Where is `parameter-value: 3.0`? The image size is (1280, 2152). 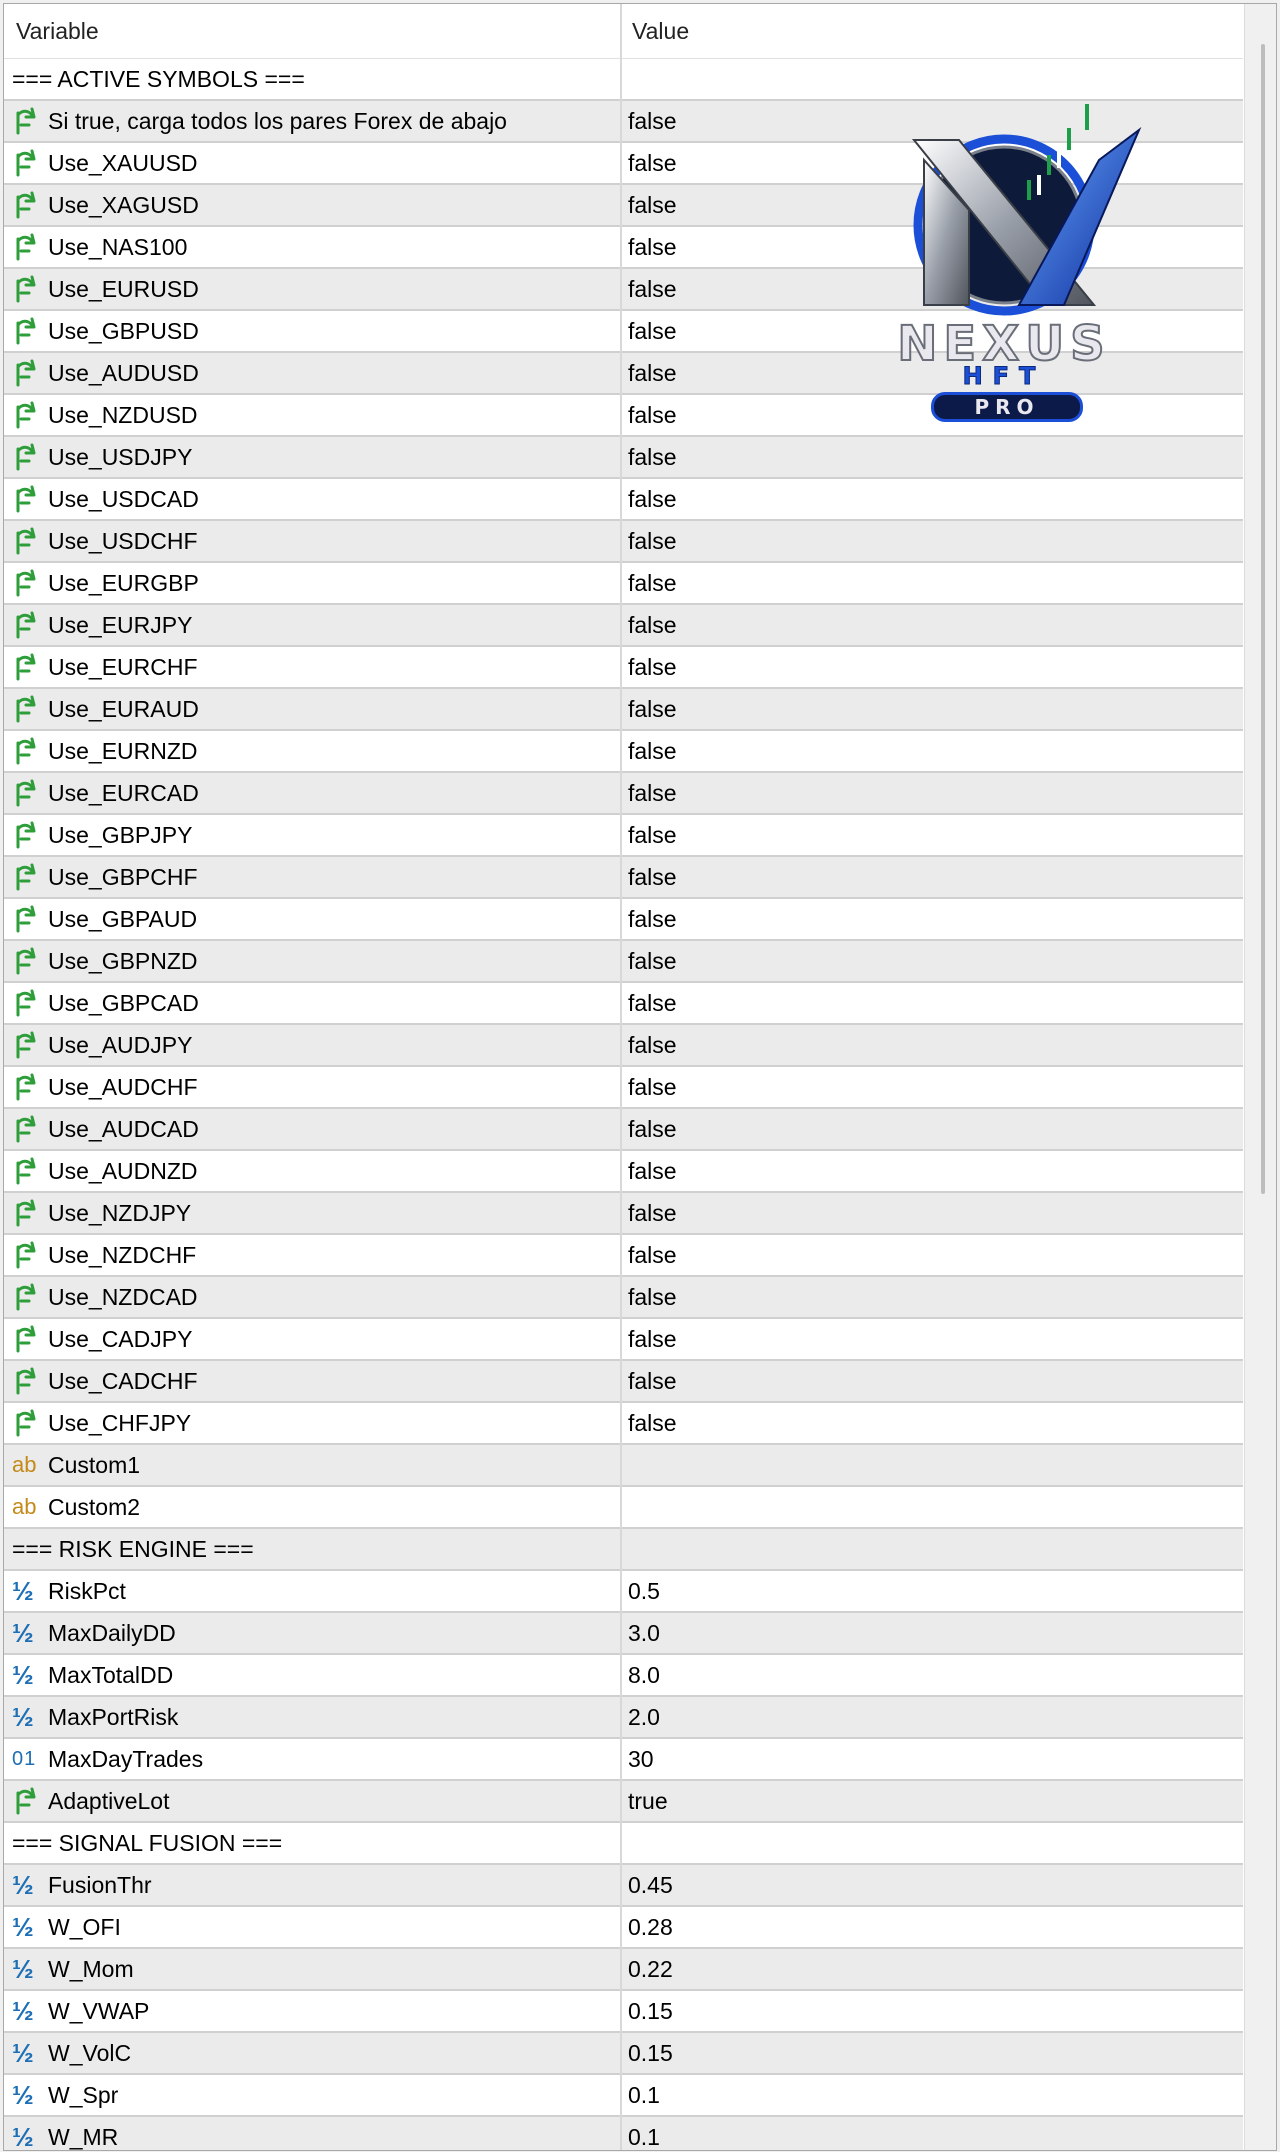
parameter-value: 3.0 is located at coordinates (644, 1633).